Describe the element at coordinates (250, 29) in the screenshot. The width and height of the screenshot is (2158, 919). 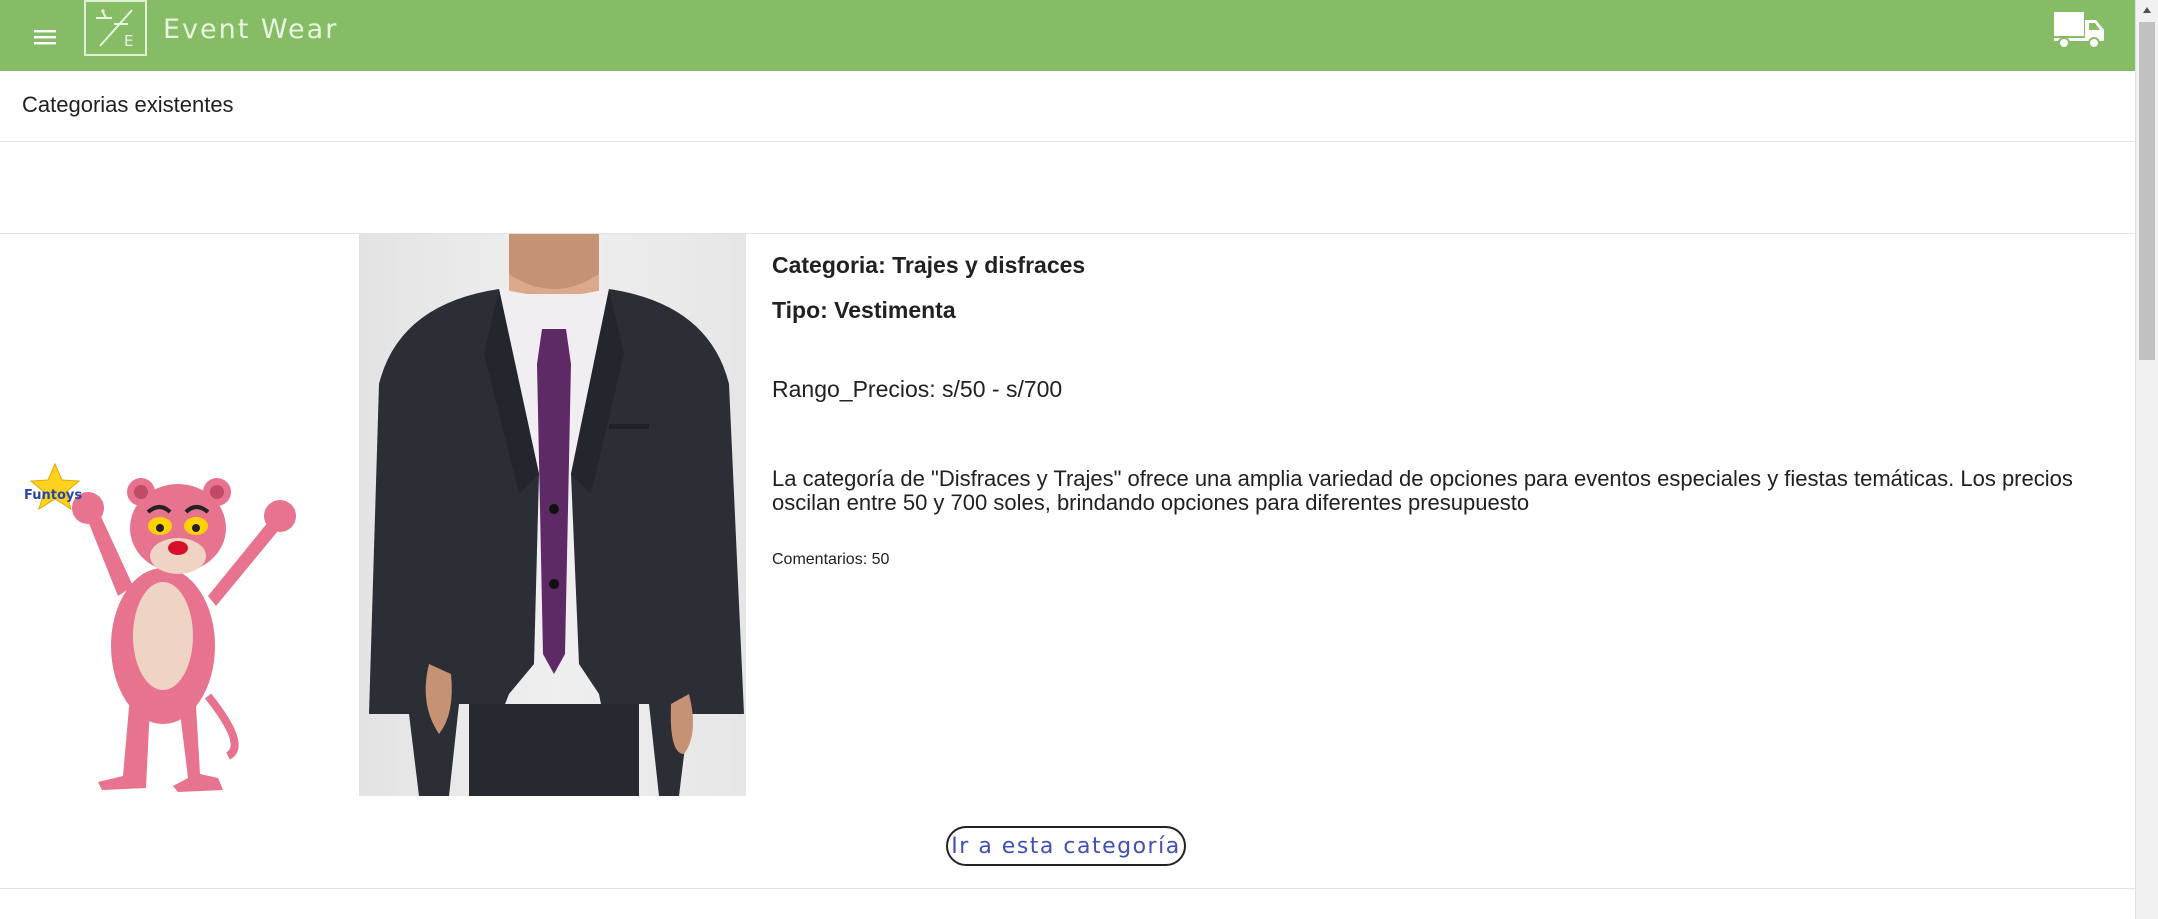
I see `brand-name: Event Wear` at that location.